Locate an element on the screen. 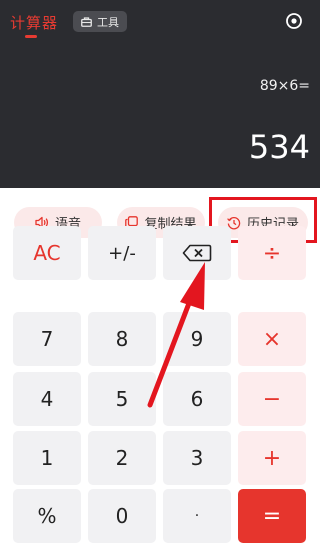 This screenshot has height=552, width=320. backspace-icon is located at coordinates (197, 253).